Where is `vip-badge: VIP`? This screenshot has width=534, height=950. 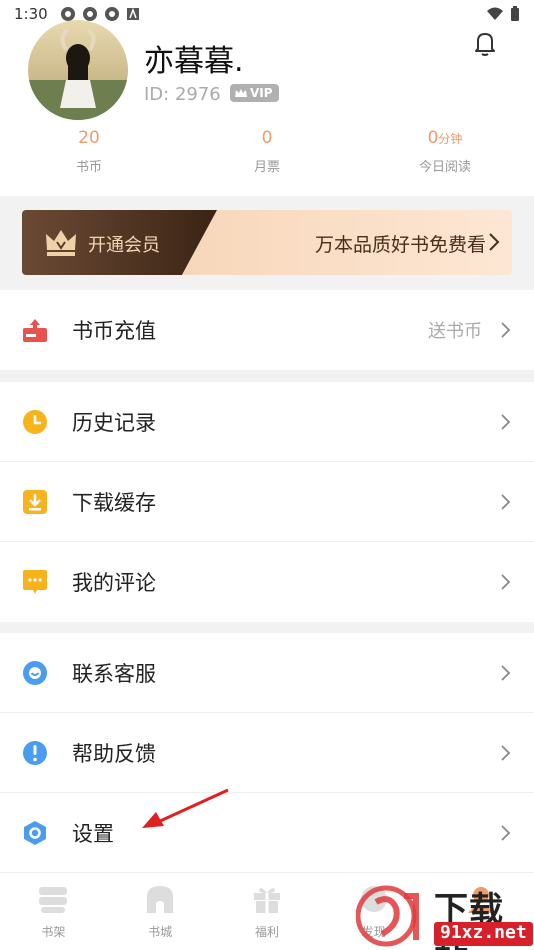
vip-badge: VIP is located at coordinates (254, 93).